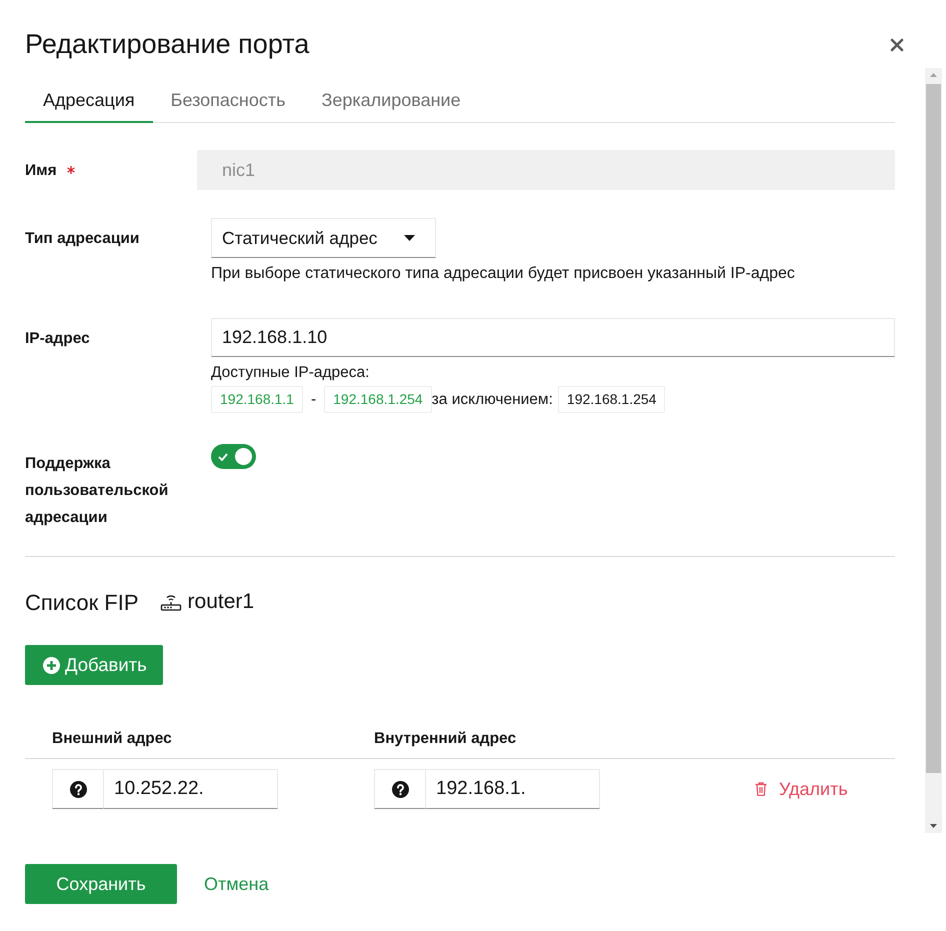 The height and width of the screenshot is (931, 946). Describe the element at coordinates (257, 399) in the screenshot. I see `ip-chip: 192.168.1.1` at that location.